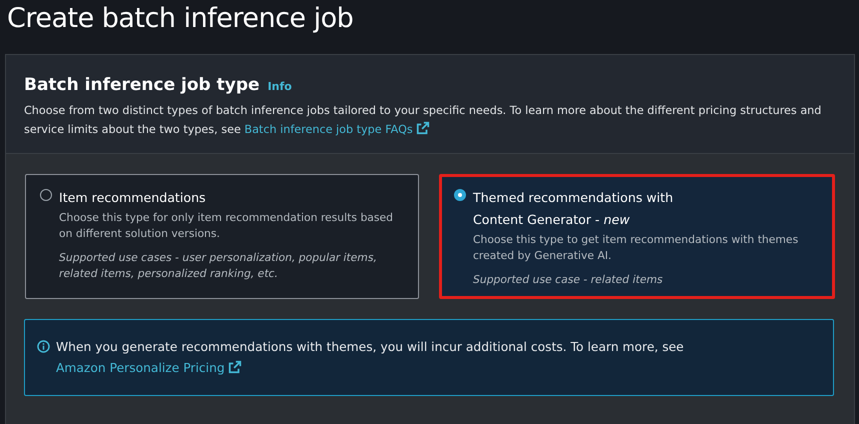  Describe the element at coordinates (180, 19) in the screenshot. I see `page-title: Create batch inference job` at that location.